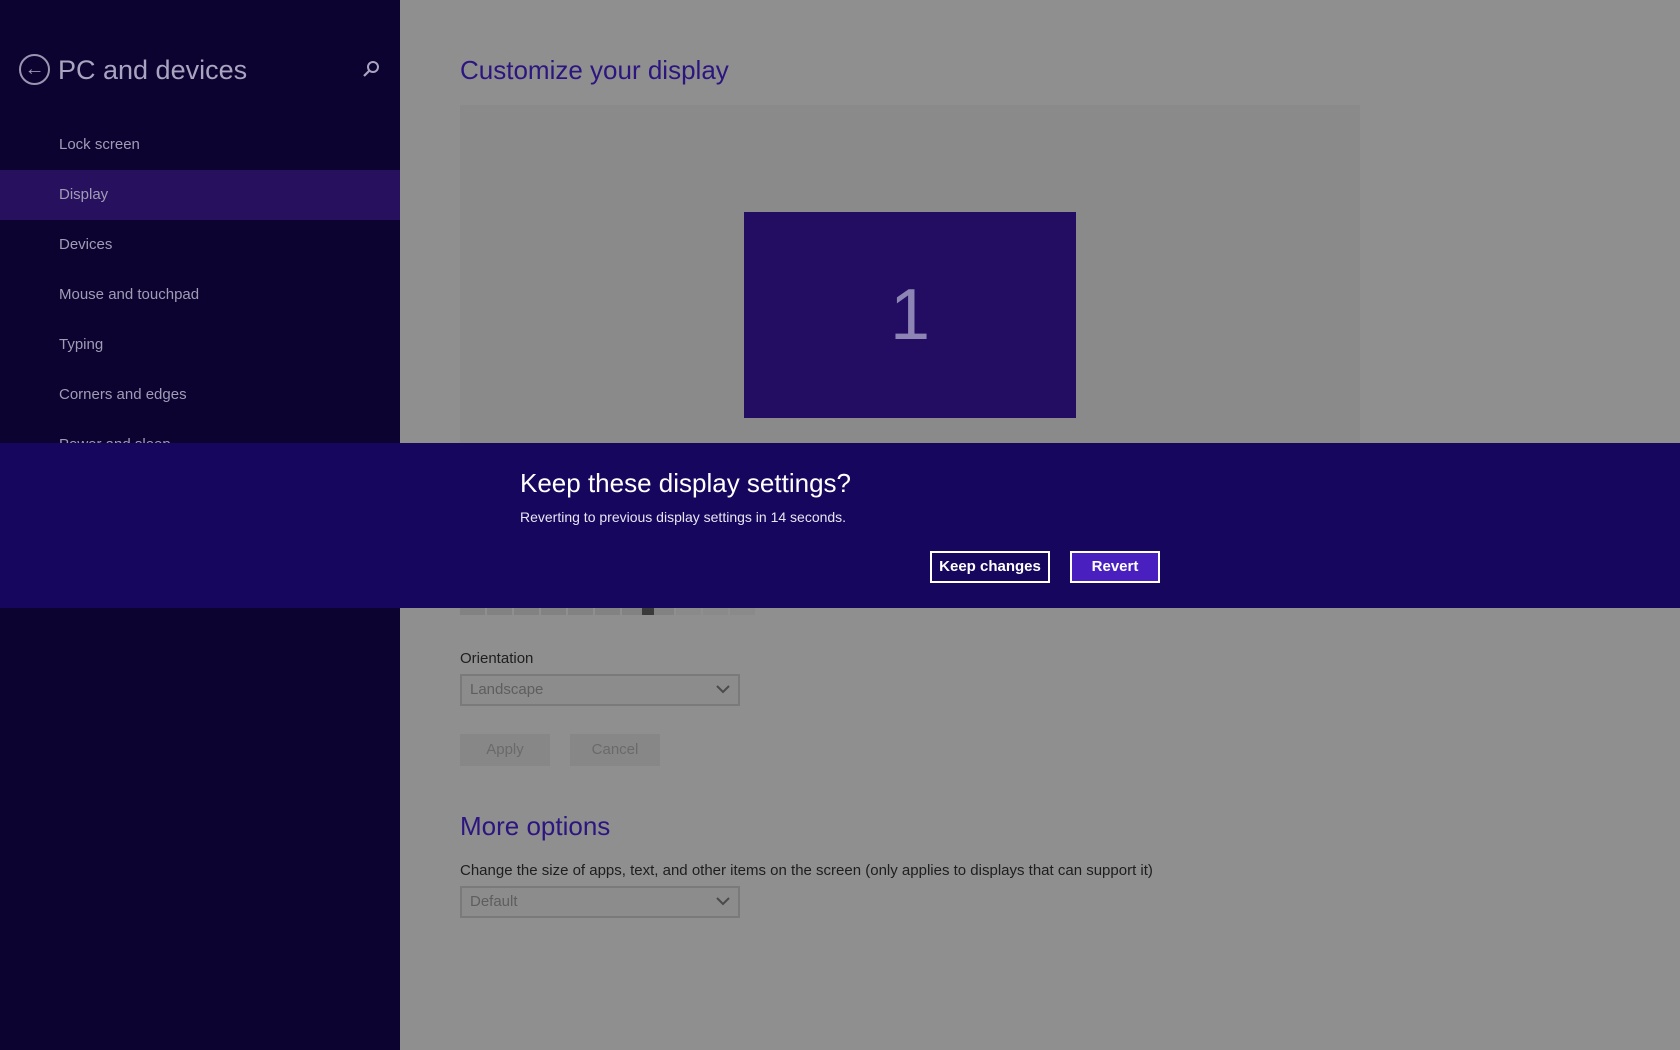 The height and width of the screenshot is (1050, 1680). I want to click on sidebar-item-corners-and-edges: Corners and edges, so click(200, 395).